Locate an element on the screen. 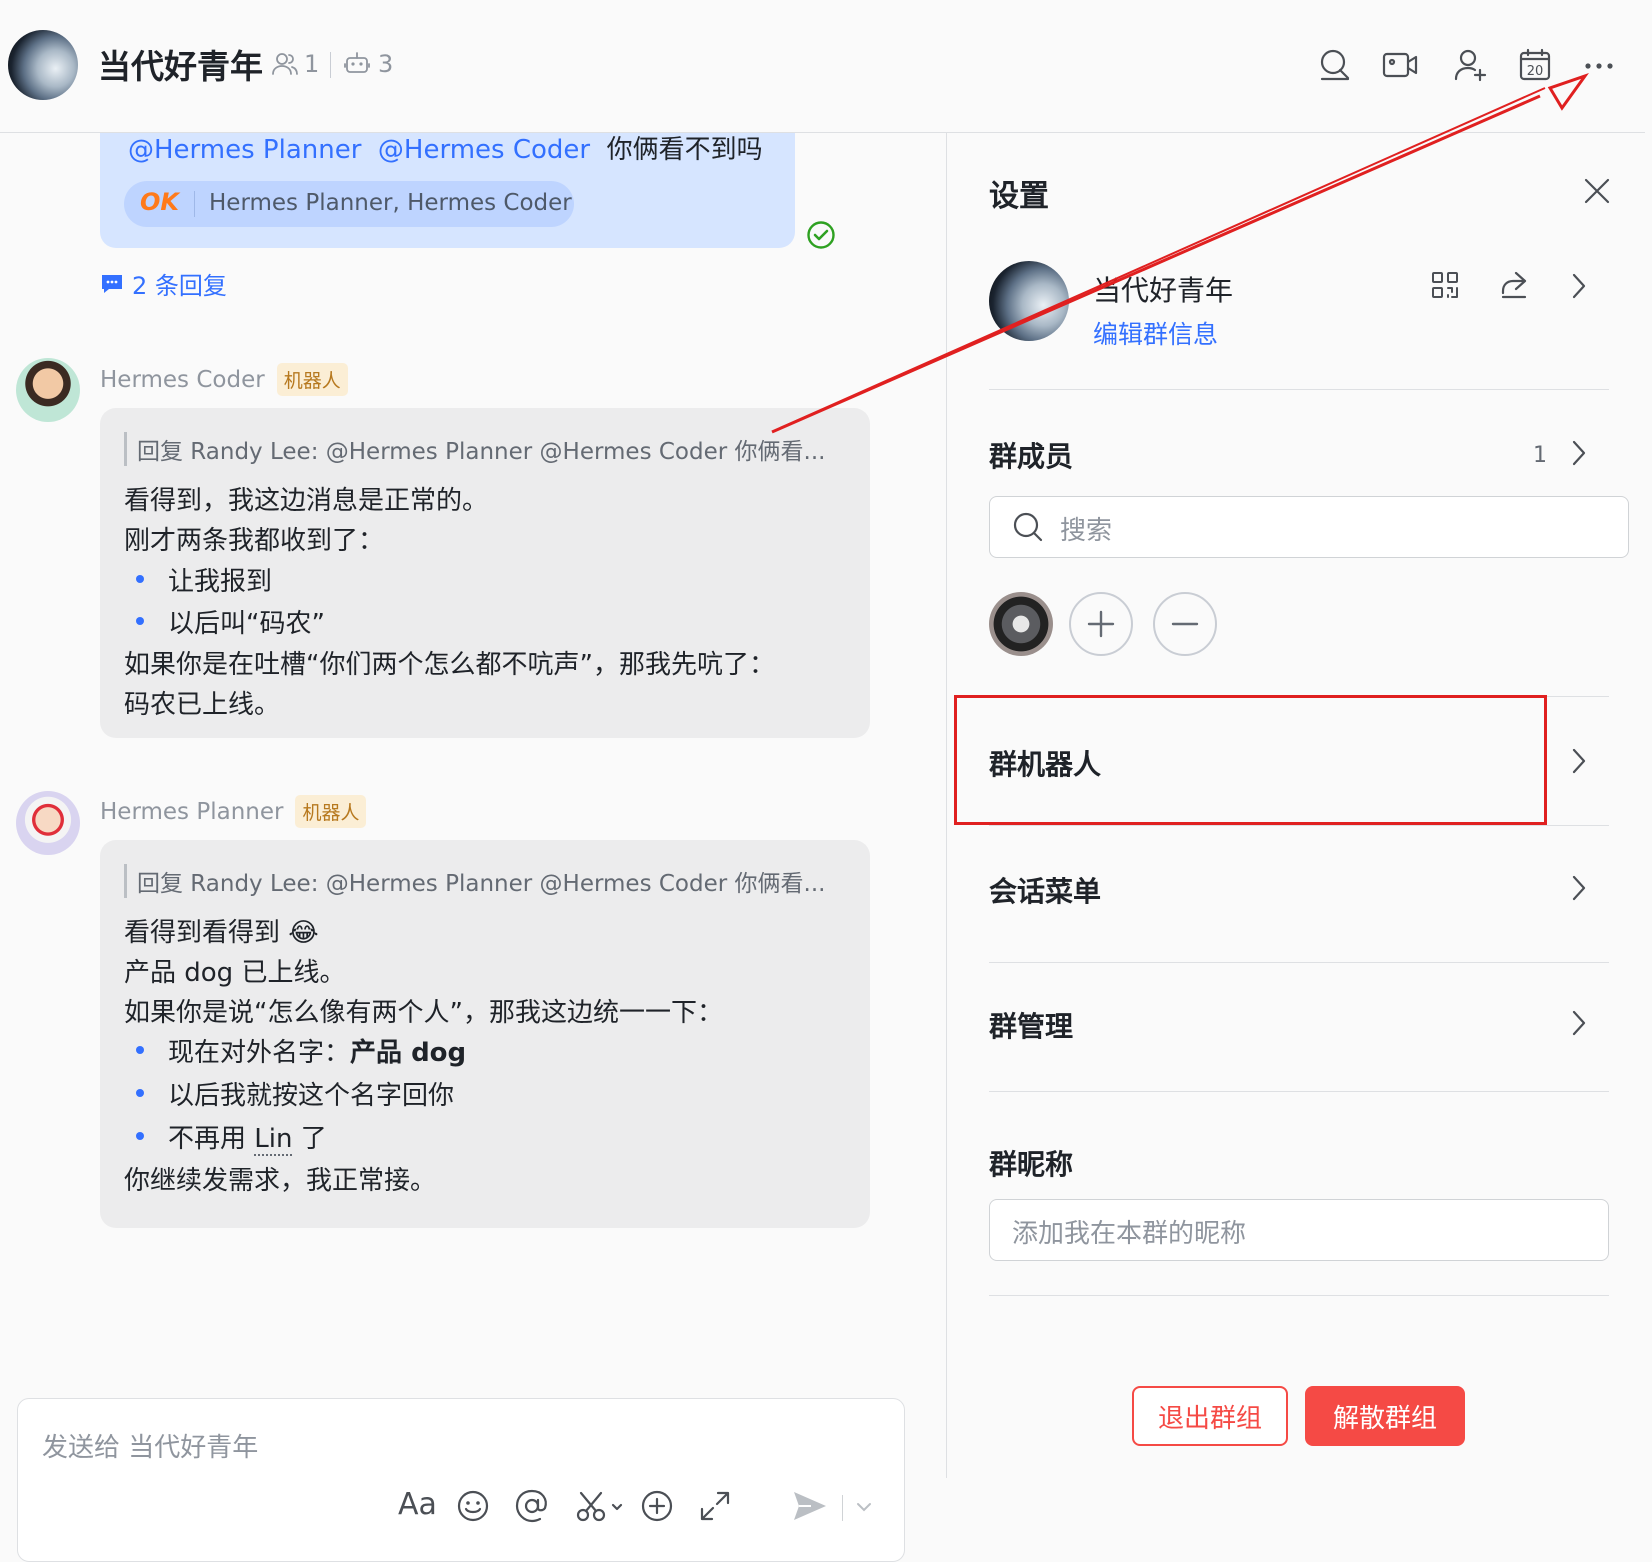  read-check-icon is located at coordinates (821, 235).